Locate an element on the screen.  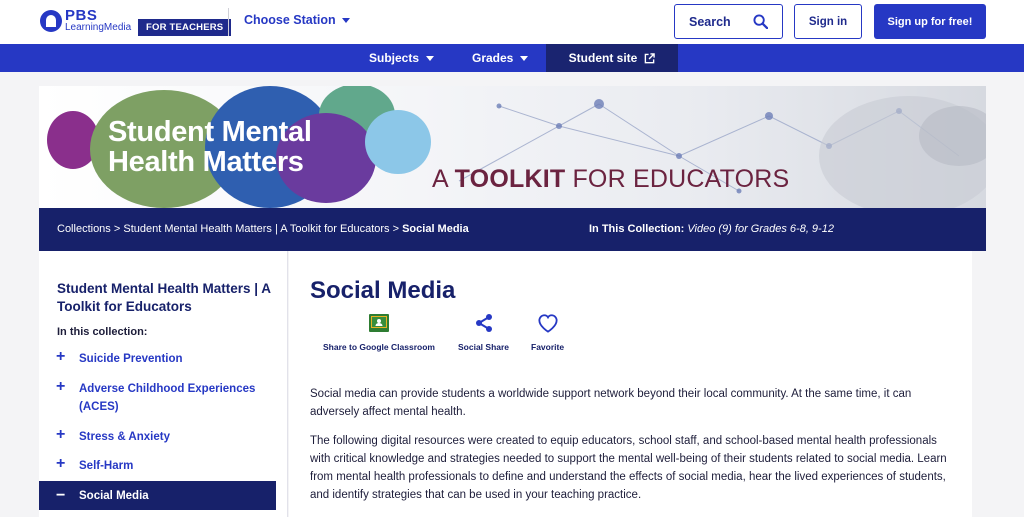
sidebar-item-label: Social Media is located at coordinates (114, 495).